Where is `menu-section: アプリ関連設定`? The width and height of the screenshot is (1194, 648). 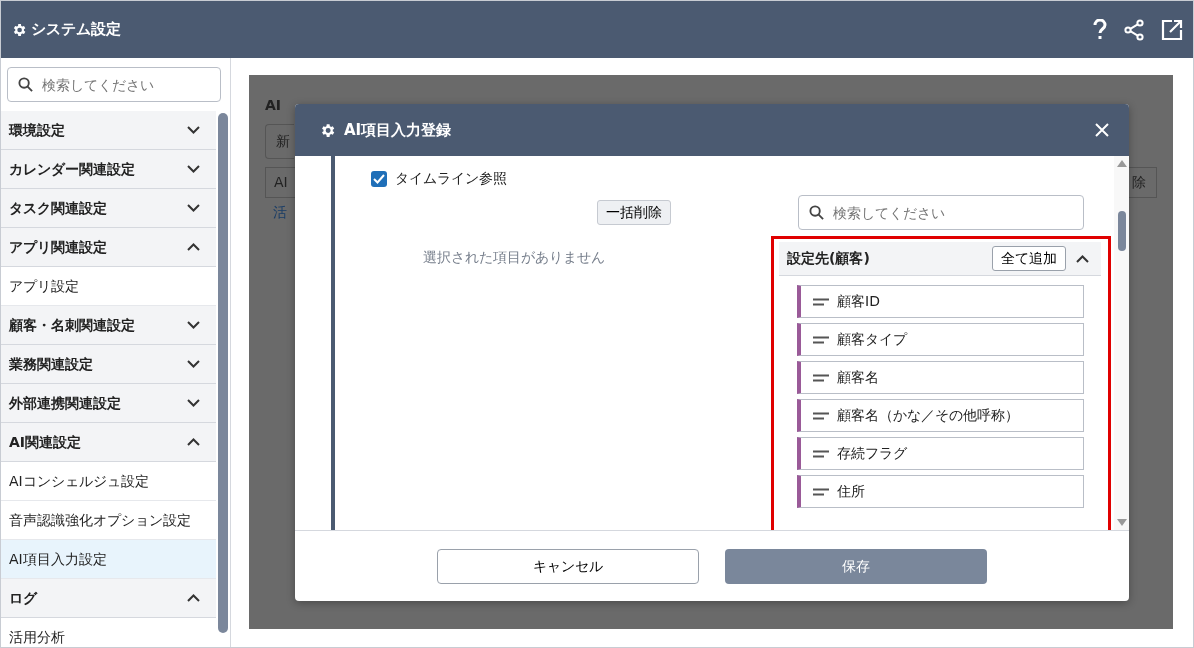
menu-section: アプリ関連設定 is located at coordinates (108, 247).